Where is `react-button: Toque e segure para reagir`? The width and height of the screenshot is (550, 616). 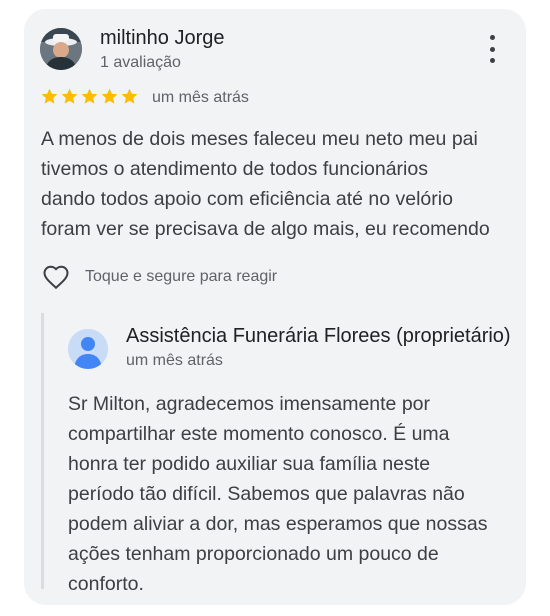
react-button: Toque e segure para reagir is located at coordinates (158, 277).